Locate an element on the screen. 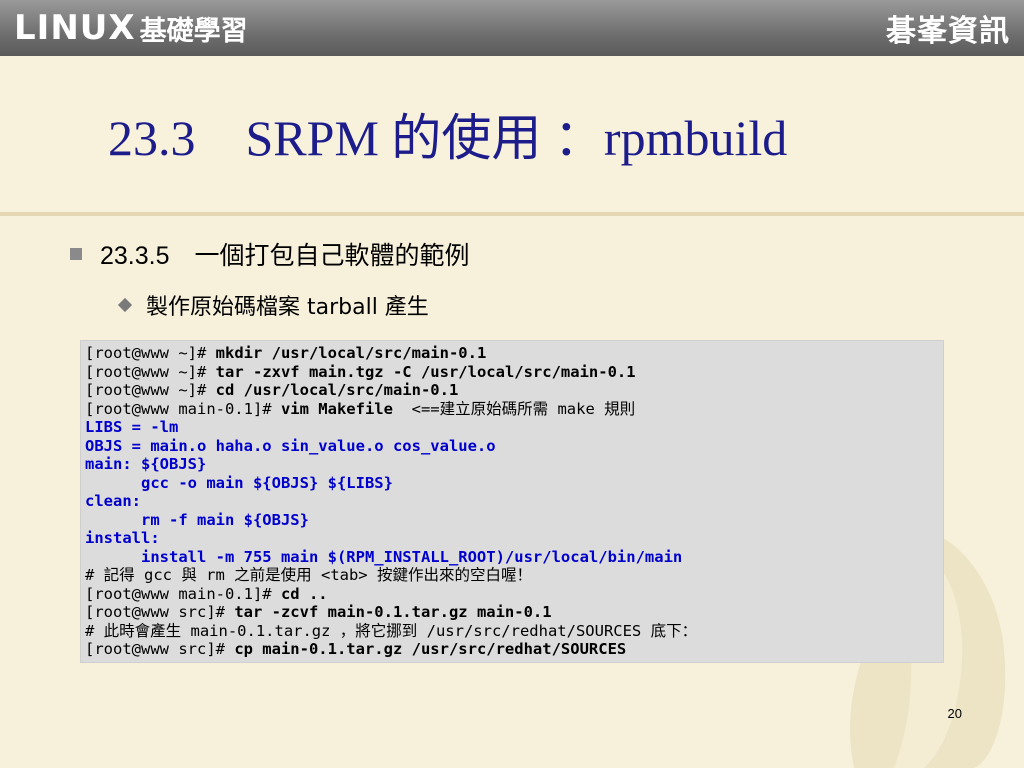 The width and height of the screenshot is (1024, 768). code-note: <==建立原始碼所需 make 規則 is located at coordinates (514, 408).